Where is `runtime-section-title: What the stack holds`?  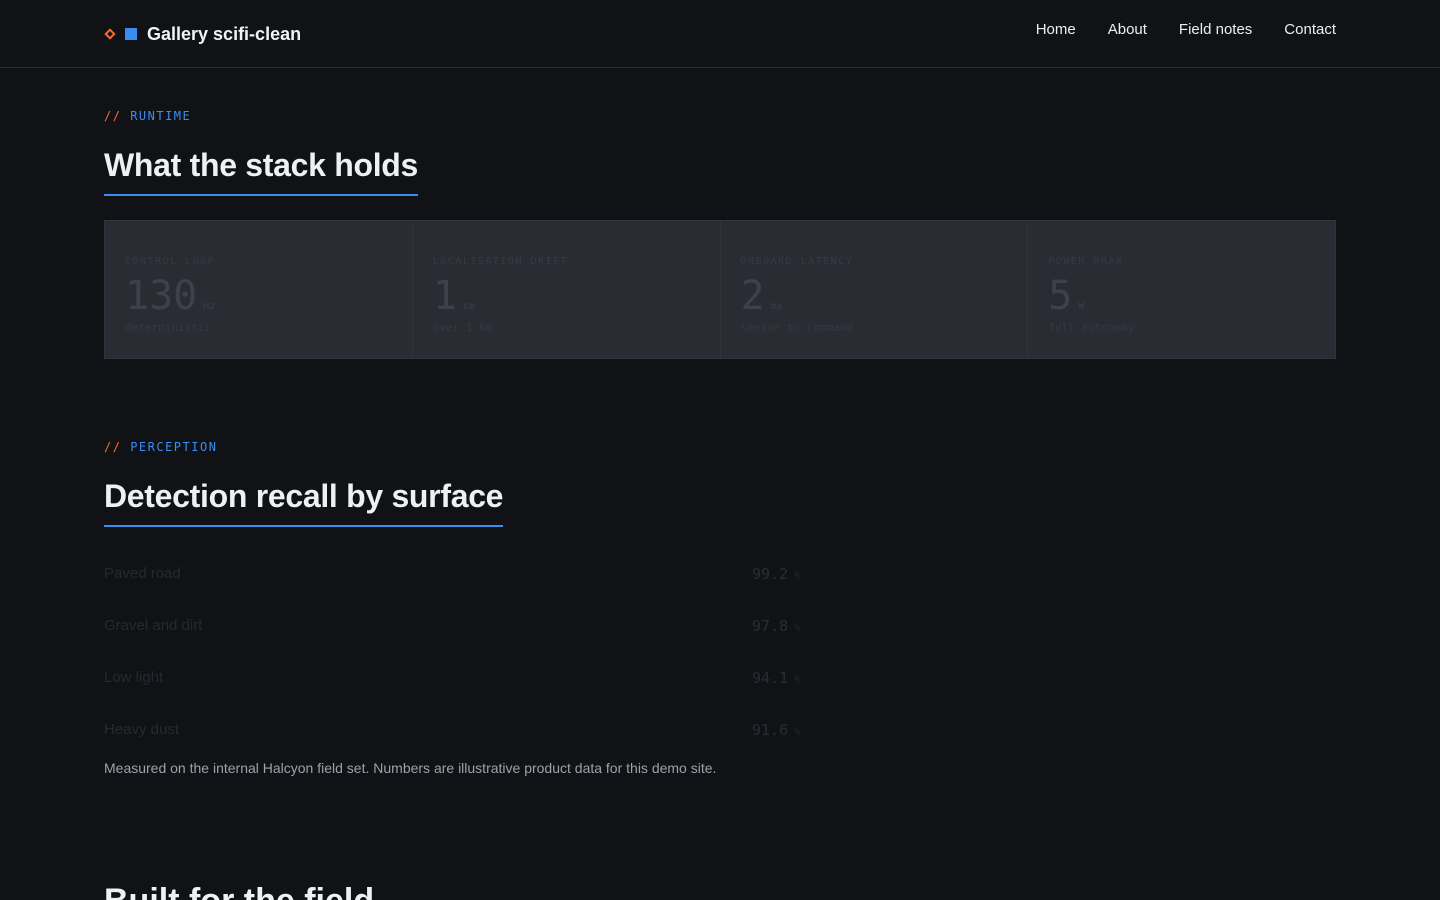 runtime-section-title: What the stack holds is located at coordinates (261, 171).